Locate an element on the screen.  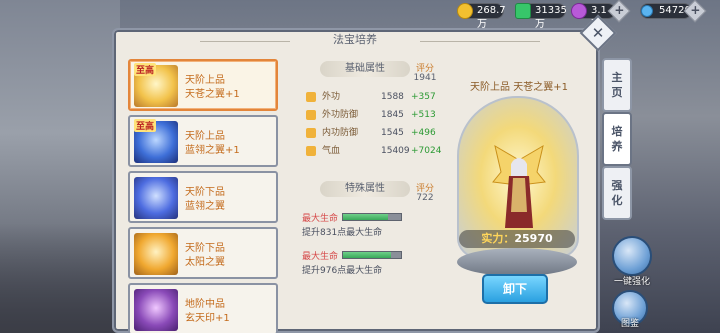
special-score-value: 722 is located at coordinates (425, 198).